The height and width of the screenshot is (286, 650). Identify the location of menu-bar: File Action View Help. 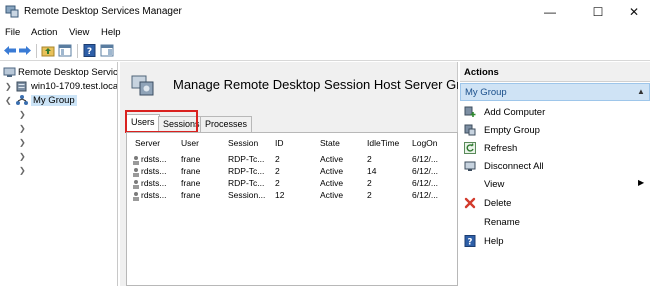
(325, 32).